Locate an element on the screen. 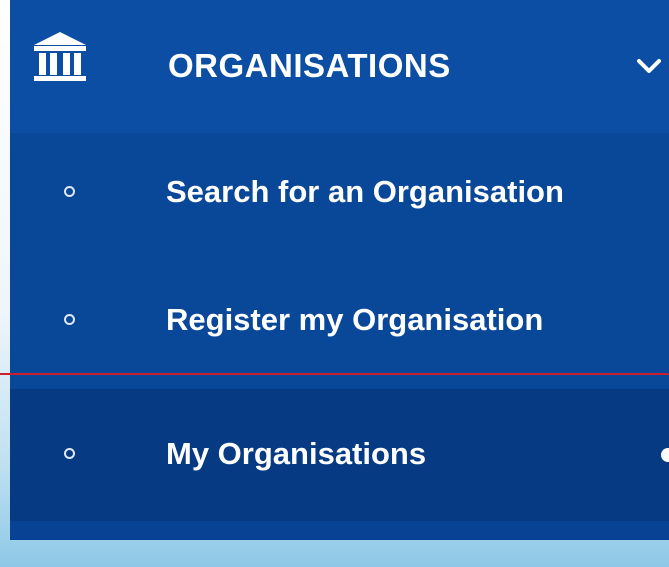 This screenshot has height=567, width=669. chevron-down-icon is located at coordinates (649, 66).